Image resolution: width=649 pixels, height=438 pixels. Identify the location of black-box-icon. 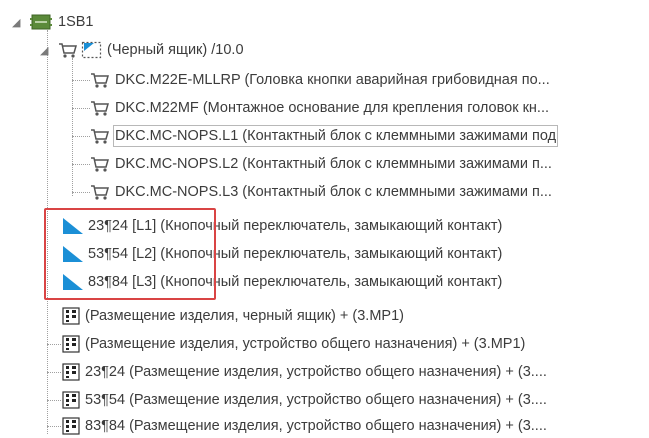
(91, 50).